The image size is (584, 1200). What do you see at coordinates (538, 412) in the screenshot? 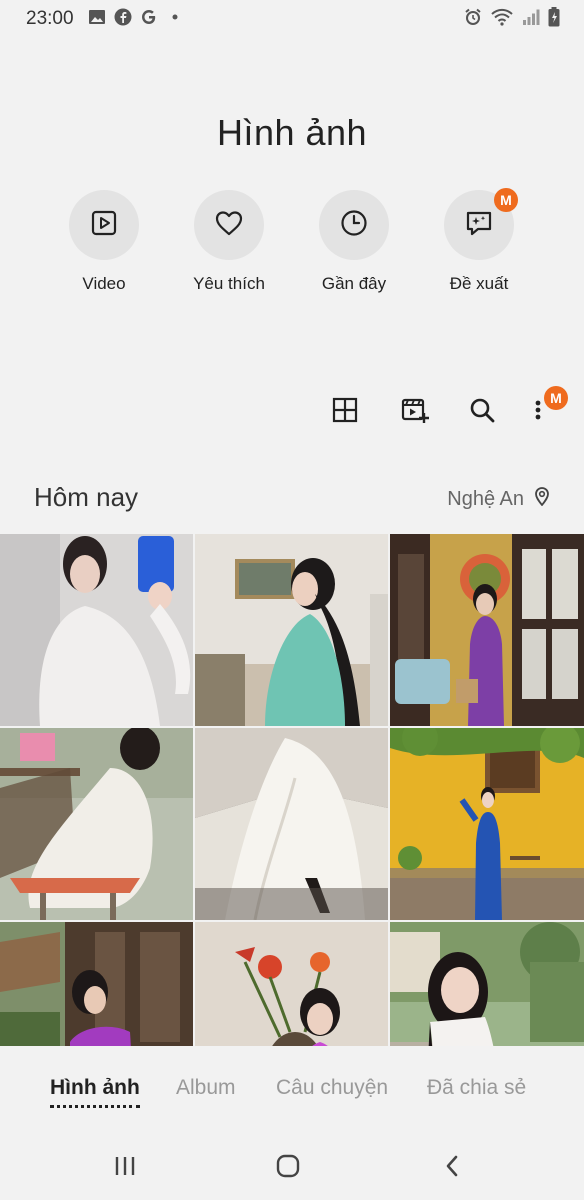
I see `more-icon` at bounding box center [538, 412].